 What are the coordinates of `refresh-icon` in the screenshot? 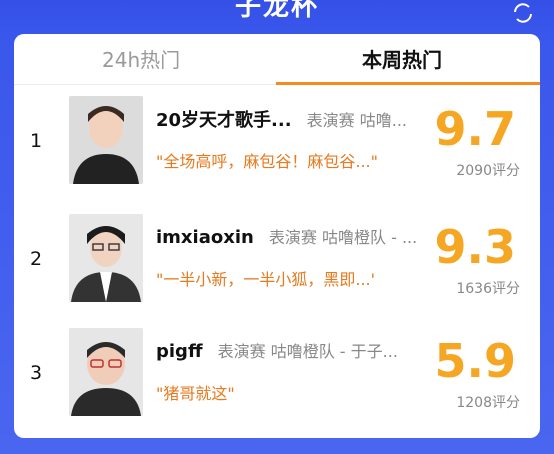 It's located at (523, 13).